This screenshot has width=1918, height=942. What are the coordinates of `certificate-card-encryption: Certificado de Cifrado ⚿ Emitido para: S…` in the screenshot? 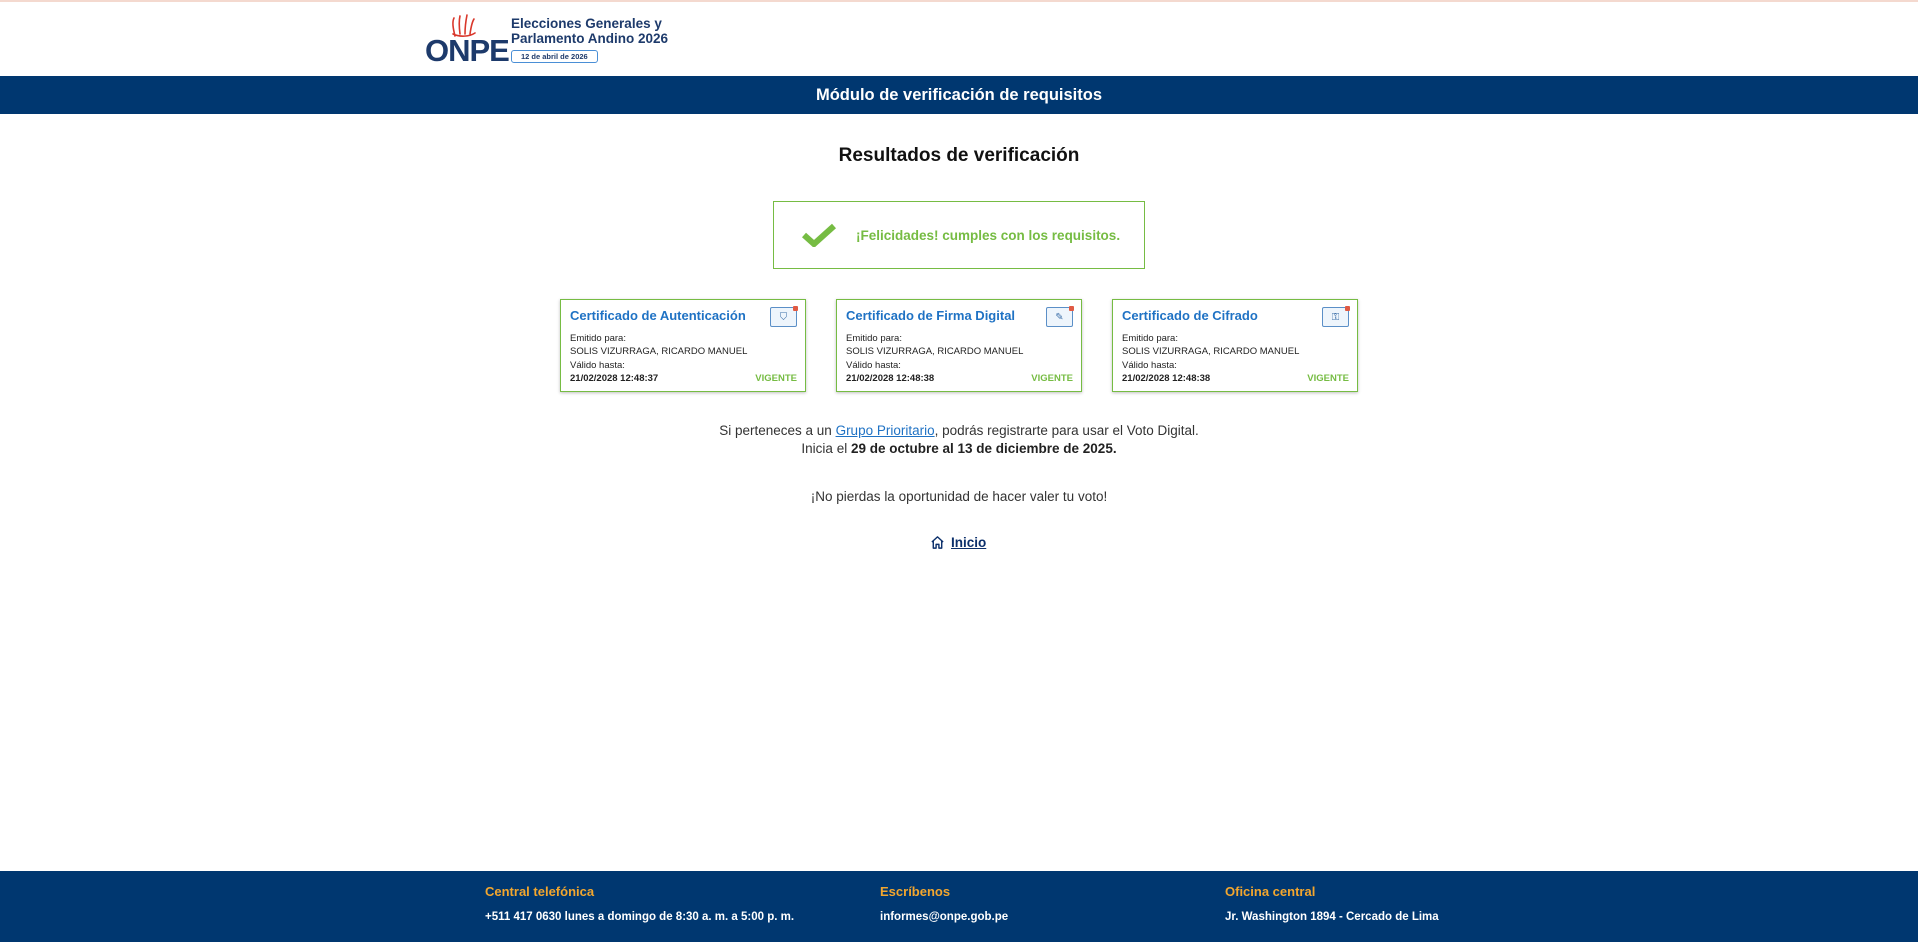 It's located at (1235, 345).